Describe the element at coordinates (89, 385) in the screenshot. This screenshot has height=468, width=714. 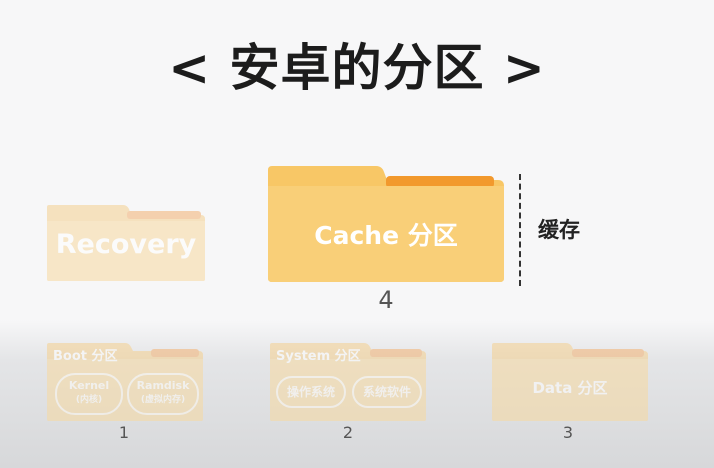
I see `kernel-chip-label: Kernel` at that location.